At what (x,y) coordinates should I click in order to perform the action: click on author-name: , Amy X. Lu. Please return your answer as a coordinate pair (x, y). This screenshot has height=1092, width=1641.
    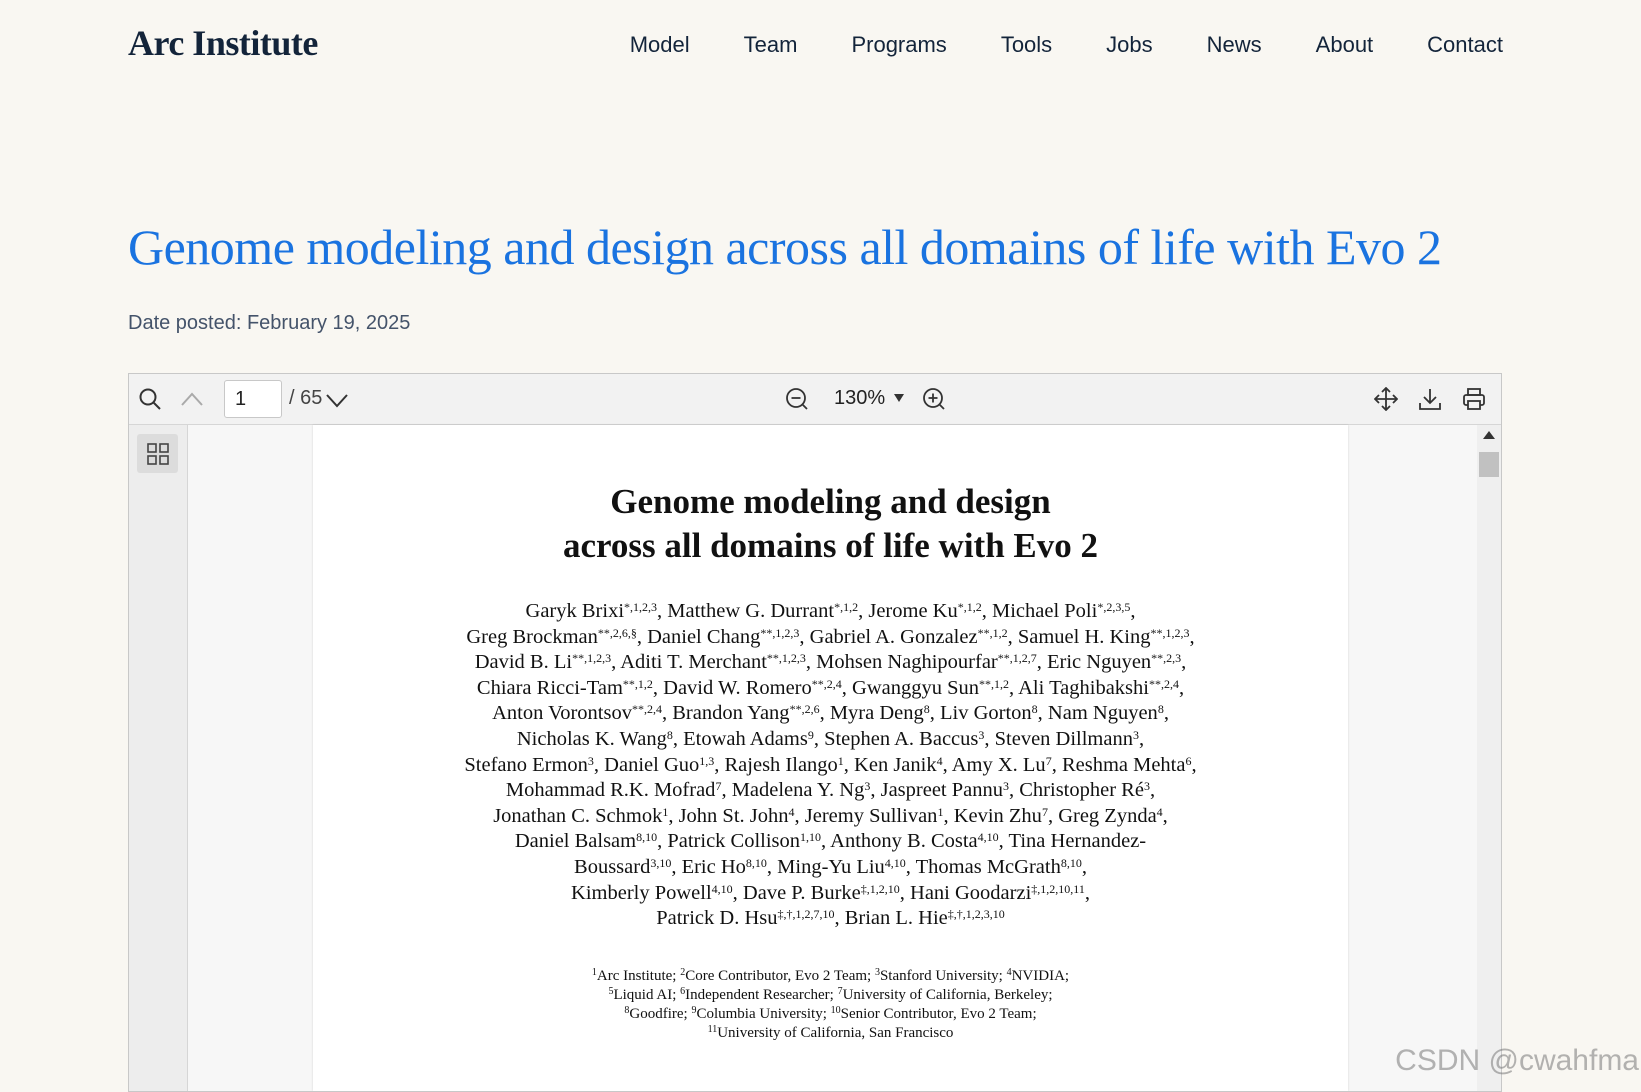
    Looking at the image, I should click on (994, 764).